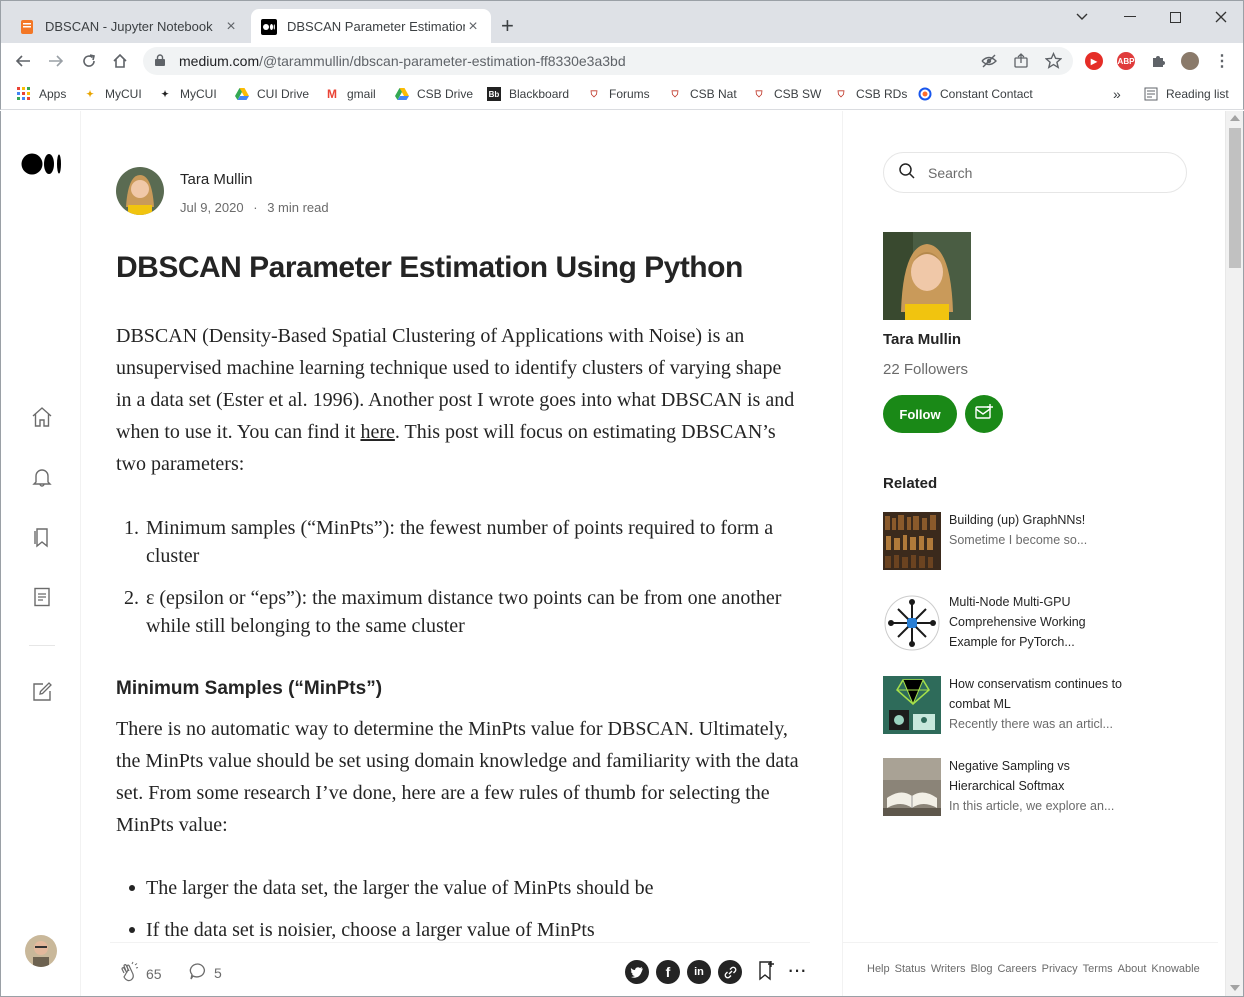  Describe the element at coordinates (42, 417) in the screenshot. I see `home-icon` at that location.